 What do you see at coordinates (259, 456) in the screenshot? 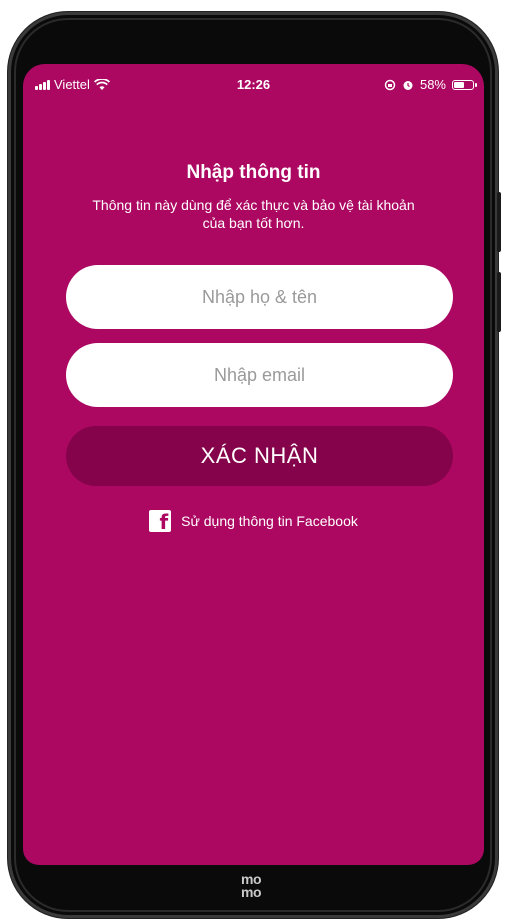
I see `confirm-button: XÁC NHẬN` at bounding box center [259, 456].